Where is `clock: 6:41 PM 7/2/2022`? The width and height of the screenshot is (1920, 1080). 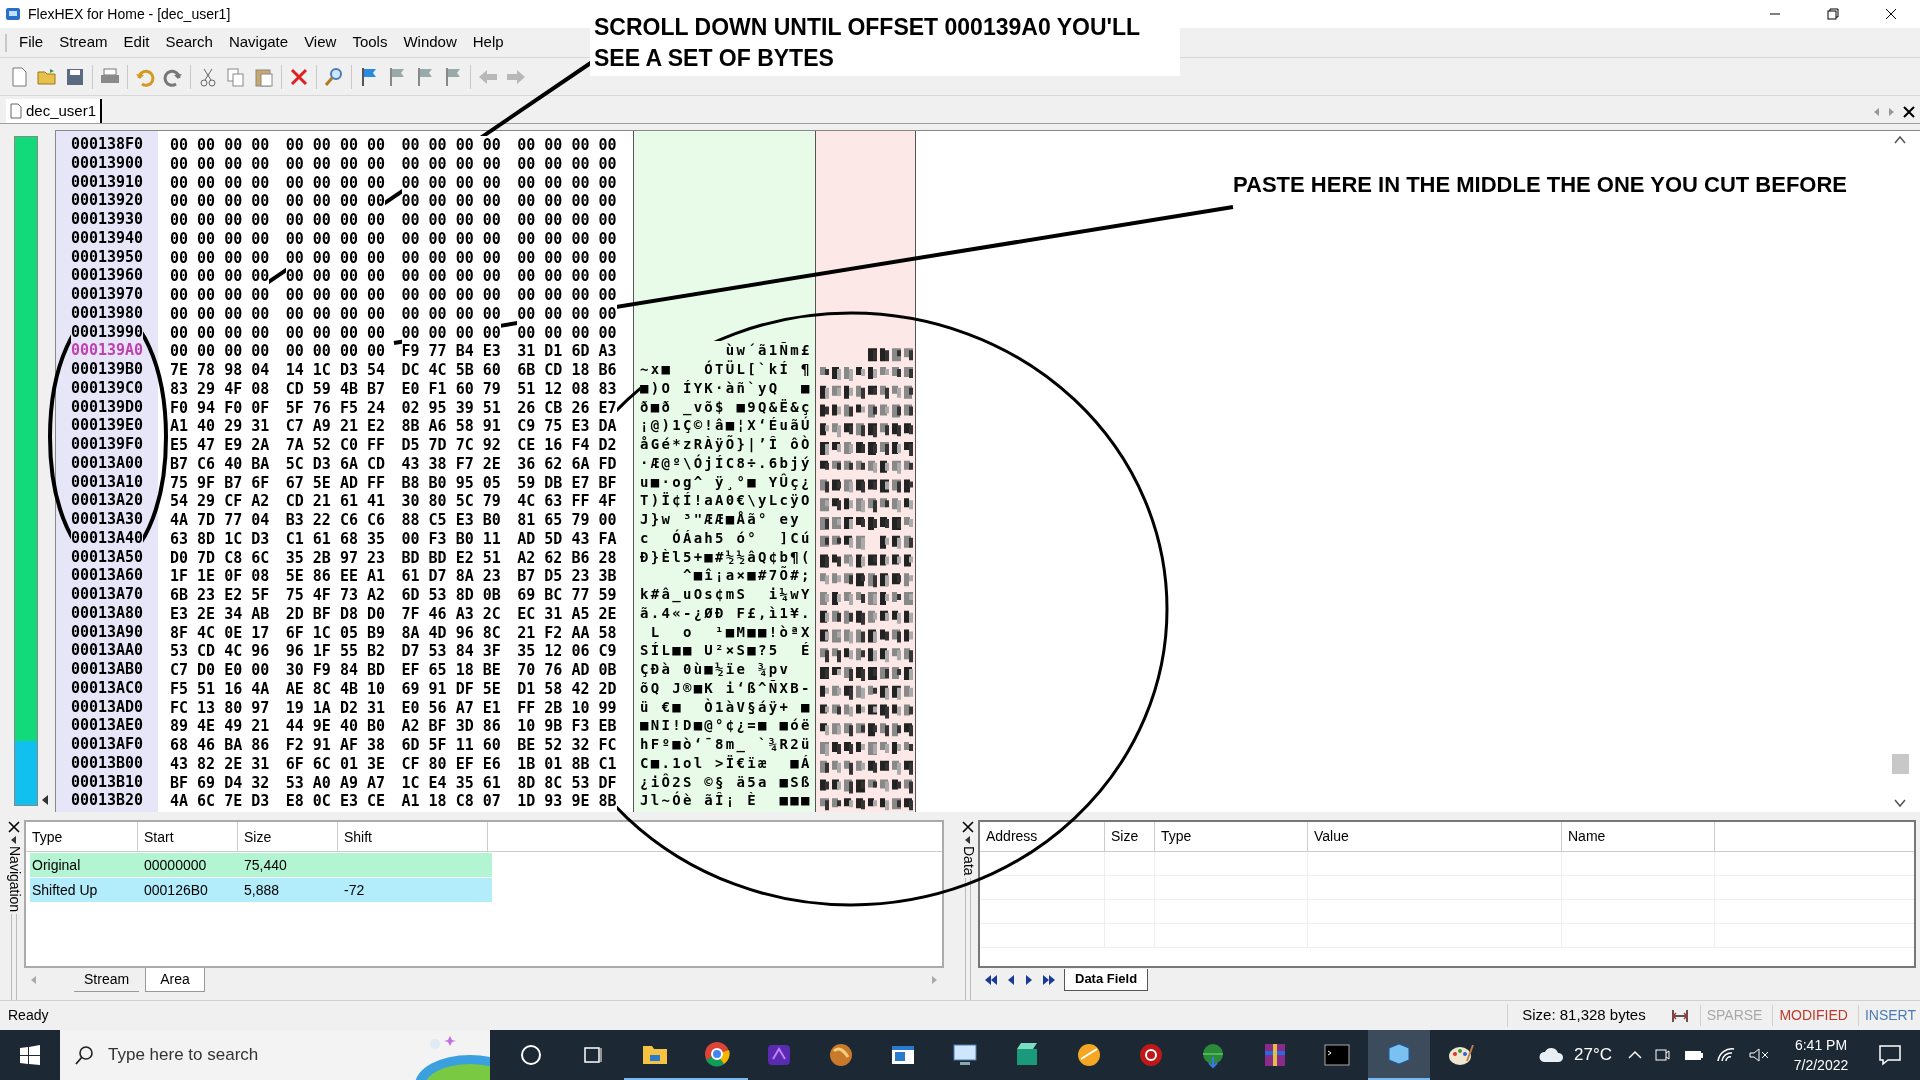
clock: 6:41 PM 7/2/2022 is located at coordinates (1821, 1055).